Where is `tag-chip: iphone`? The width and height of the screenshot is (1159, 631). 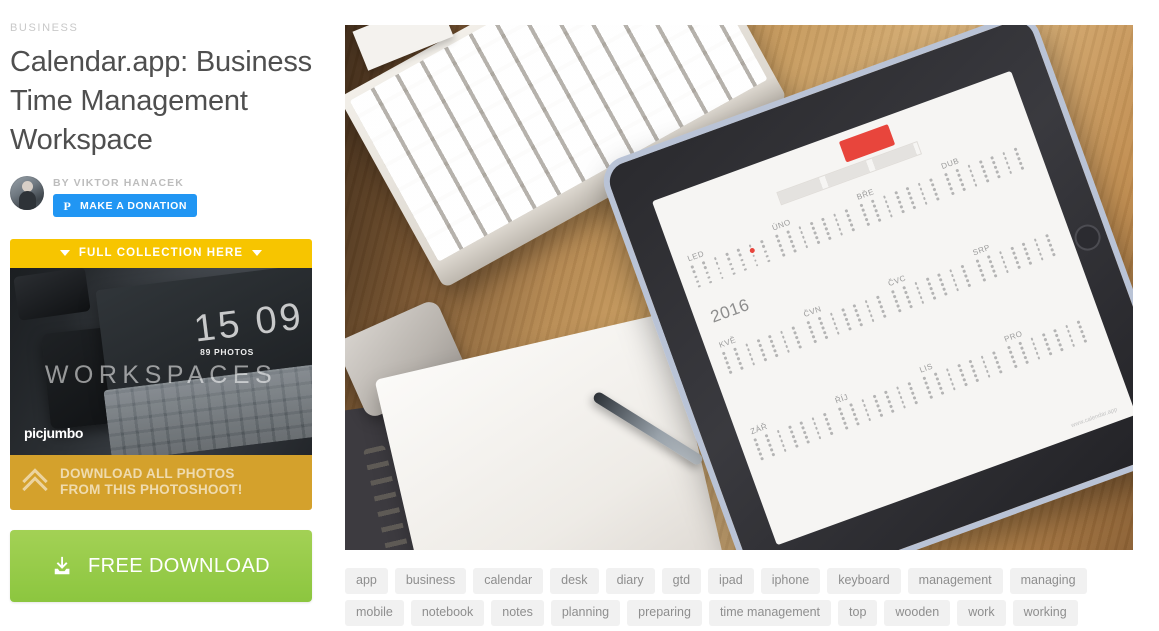 tag-chip: iphone is located at coordinates (790, 581).